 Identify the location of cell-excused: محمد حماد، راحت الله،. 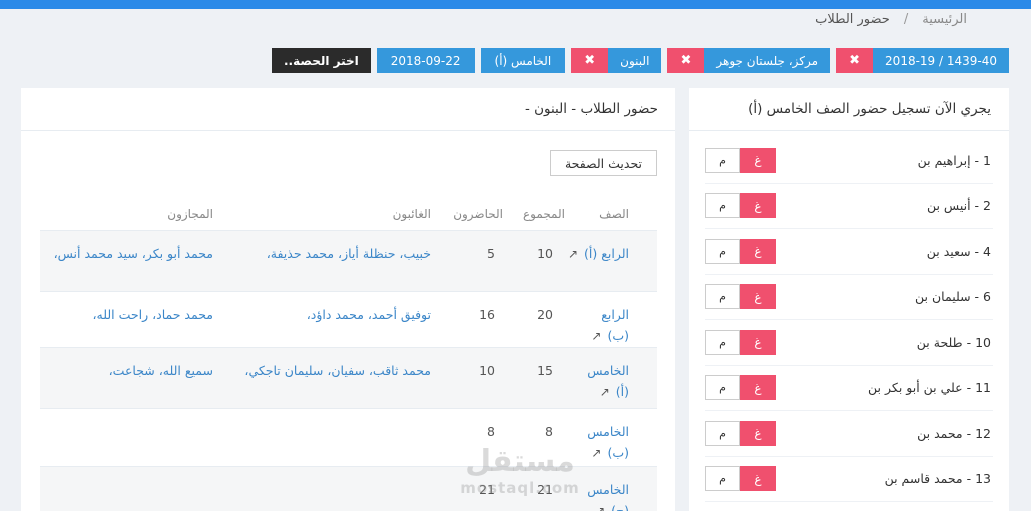
(126, 319).